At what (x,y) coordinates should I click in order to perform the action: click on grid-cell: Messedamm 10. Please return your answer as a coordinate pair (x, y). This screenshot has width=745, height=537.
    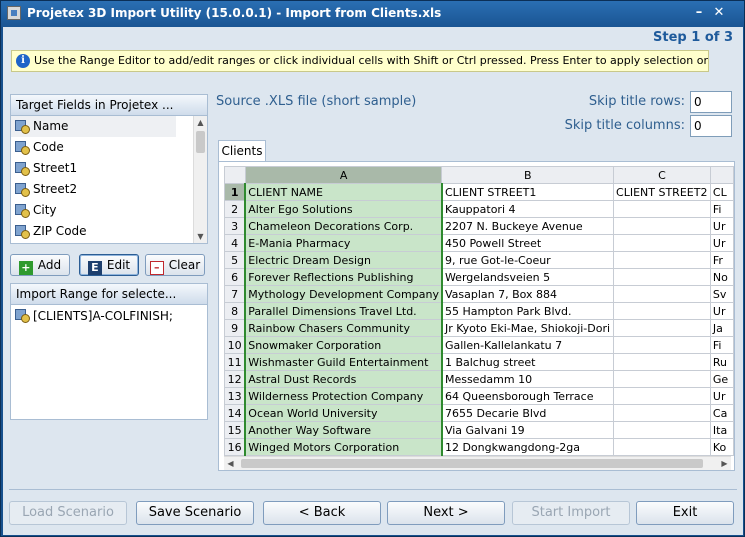
    Looking at the image, I should click on (528, 379).